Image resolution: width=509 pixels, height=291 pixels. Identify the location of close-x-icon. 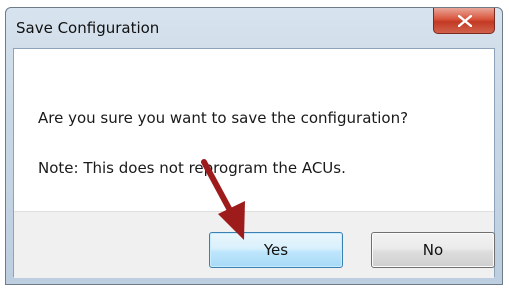
(465, 21).